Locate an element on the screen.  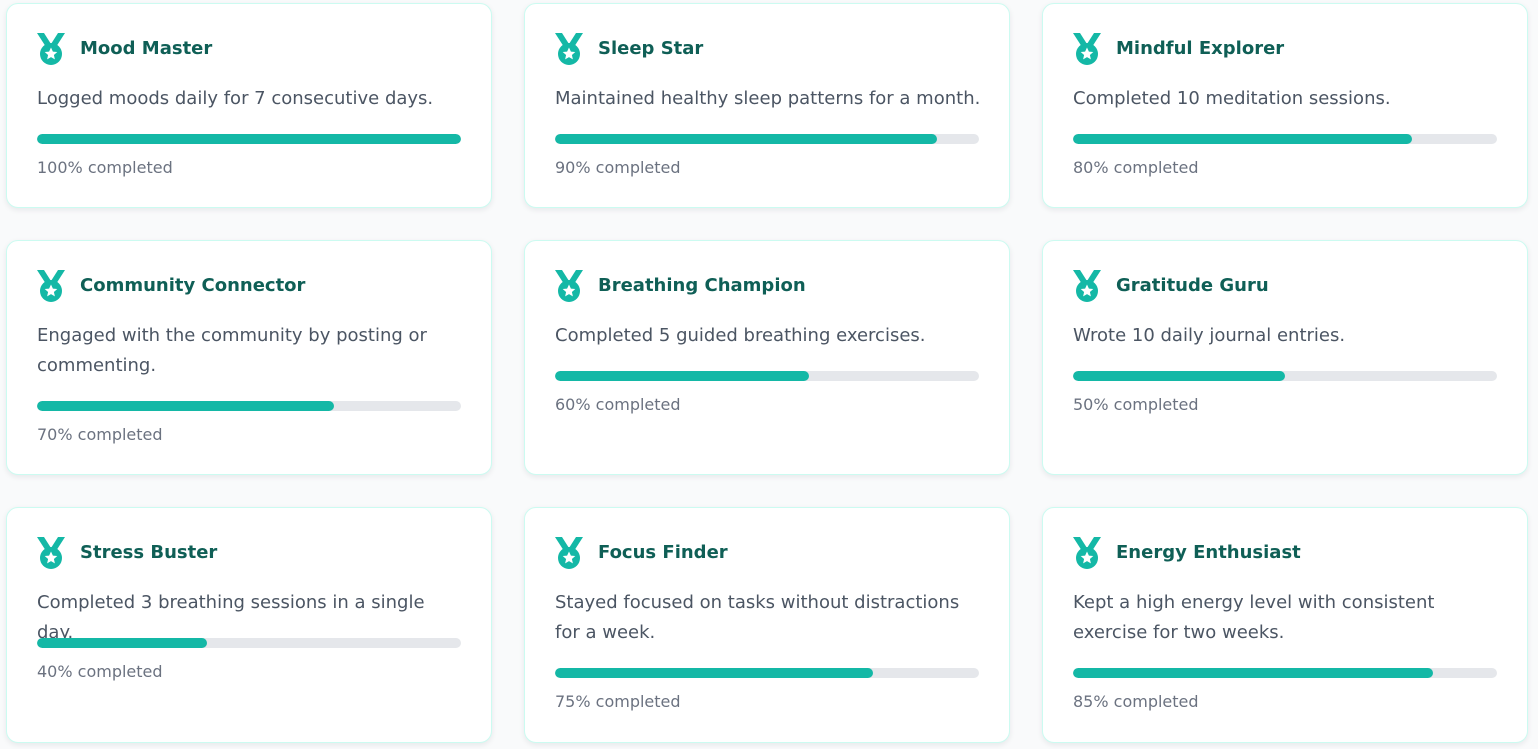
progress-label: 60% completed is located at coordinates (618, 405).